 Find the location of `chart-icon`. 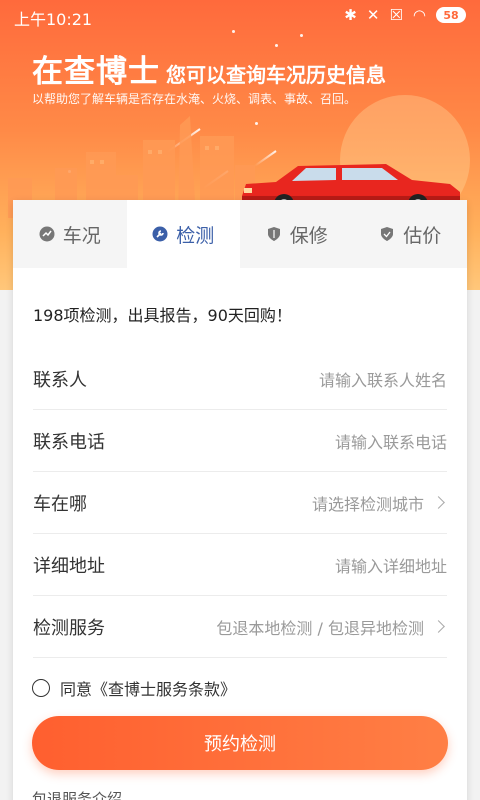

chart-icon is located at coordinates (47, 234).